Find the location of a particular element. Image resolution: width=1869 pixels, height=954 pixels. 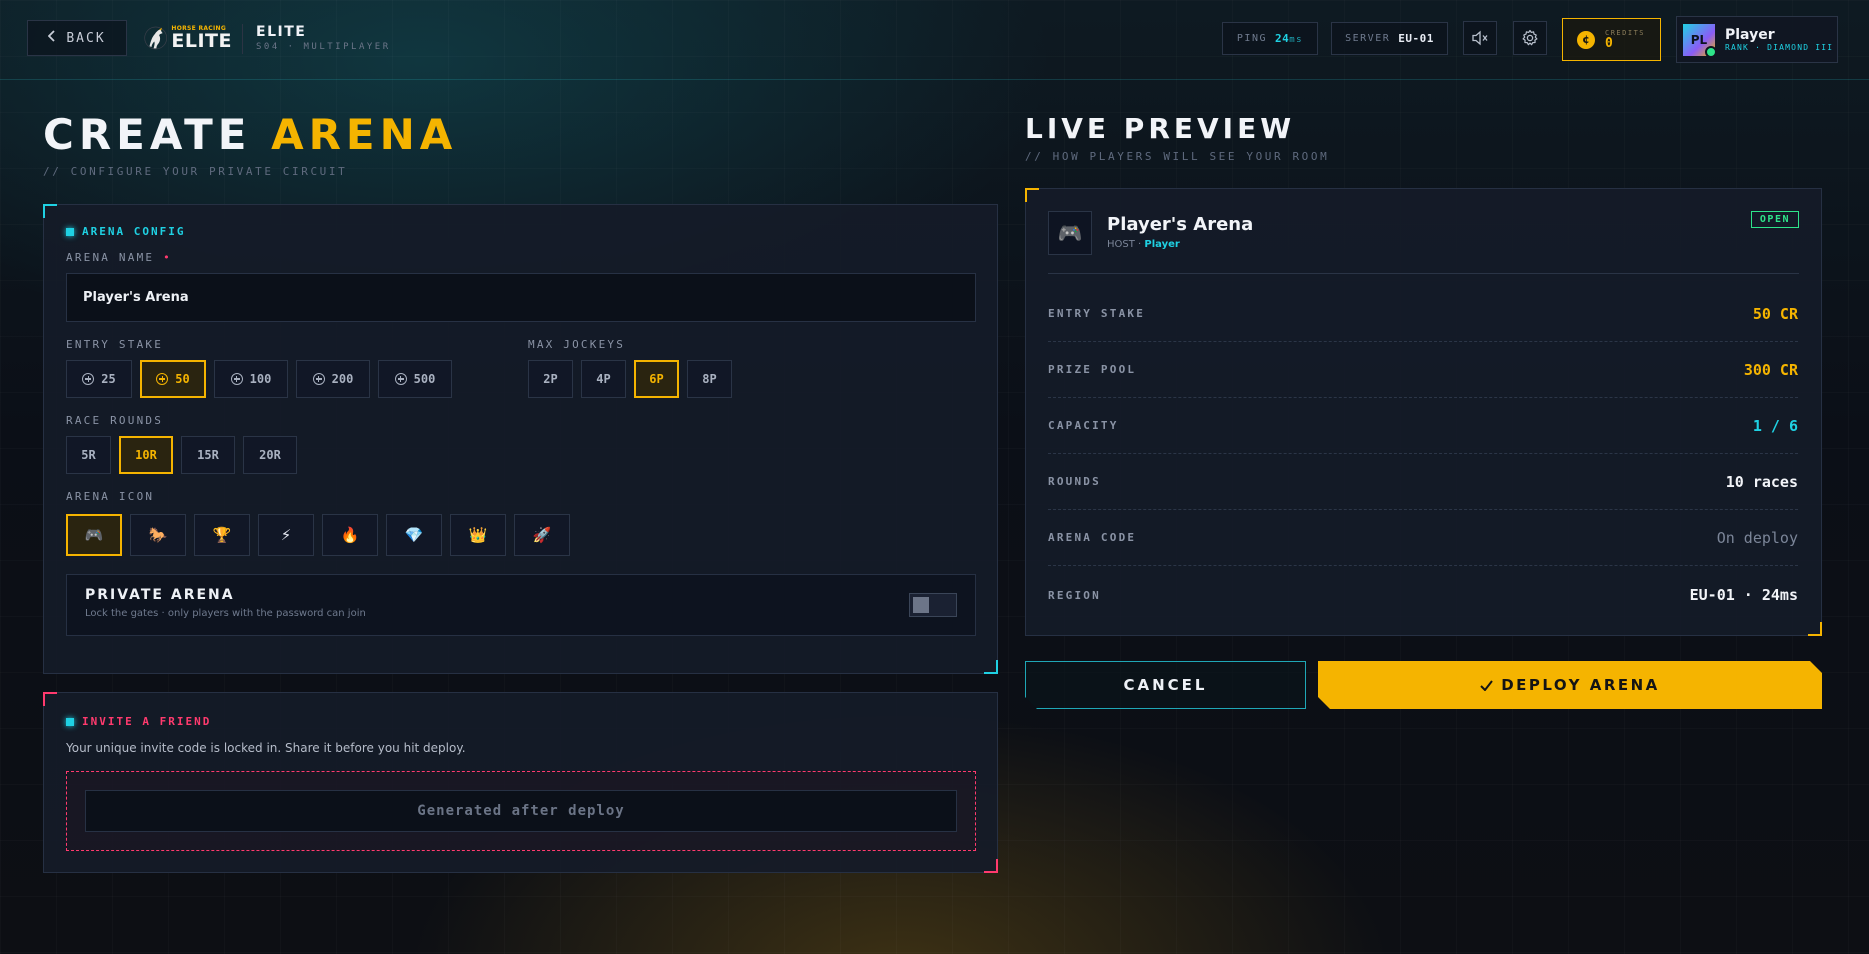

server-value: EU-01 is located at coordinates (1416, 38).